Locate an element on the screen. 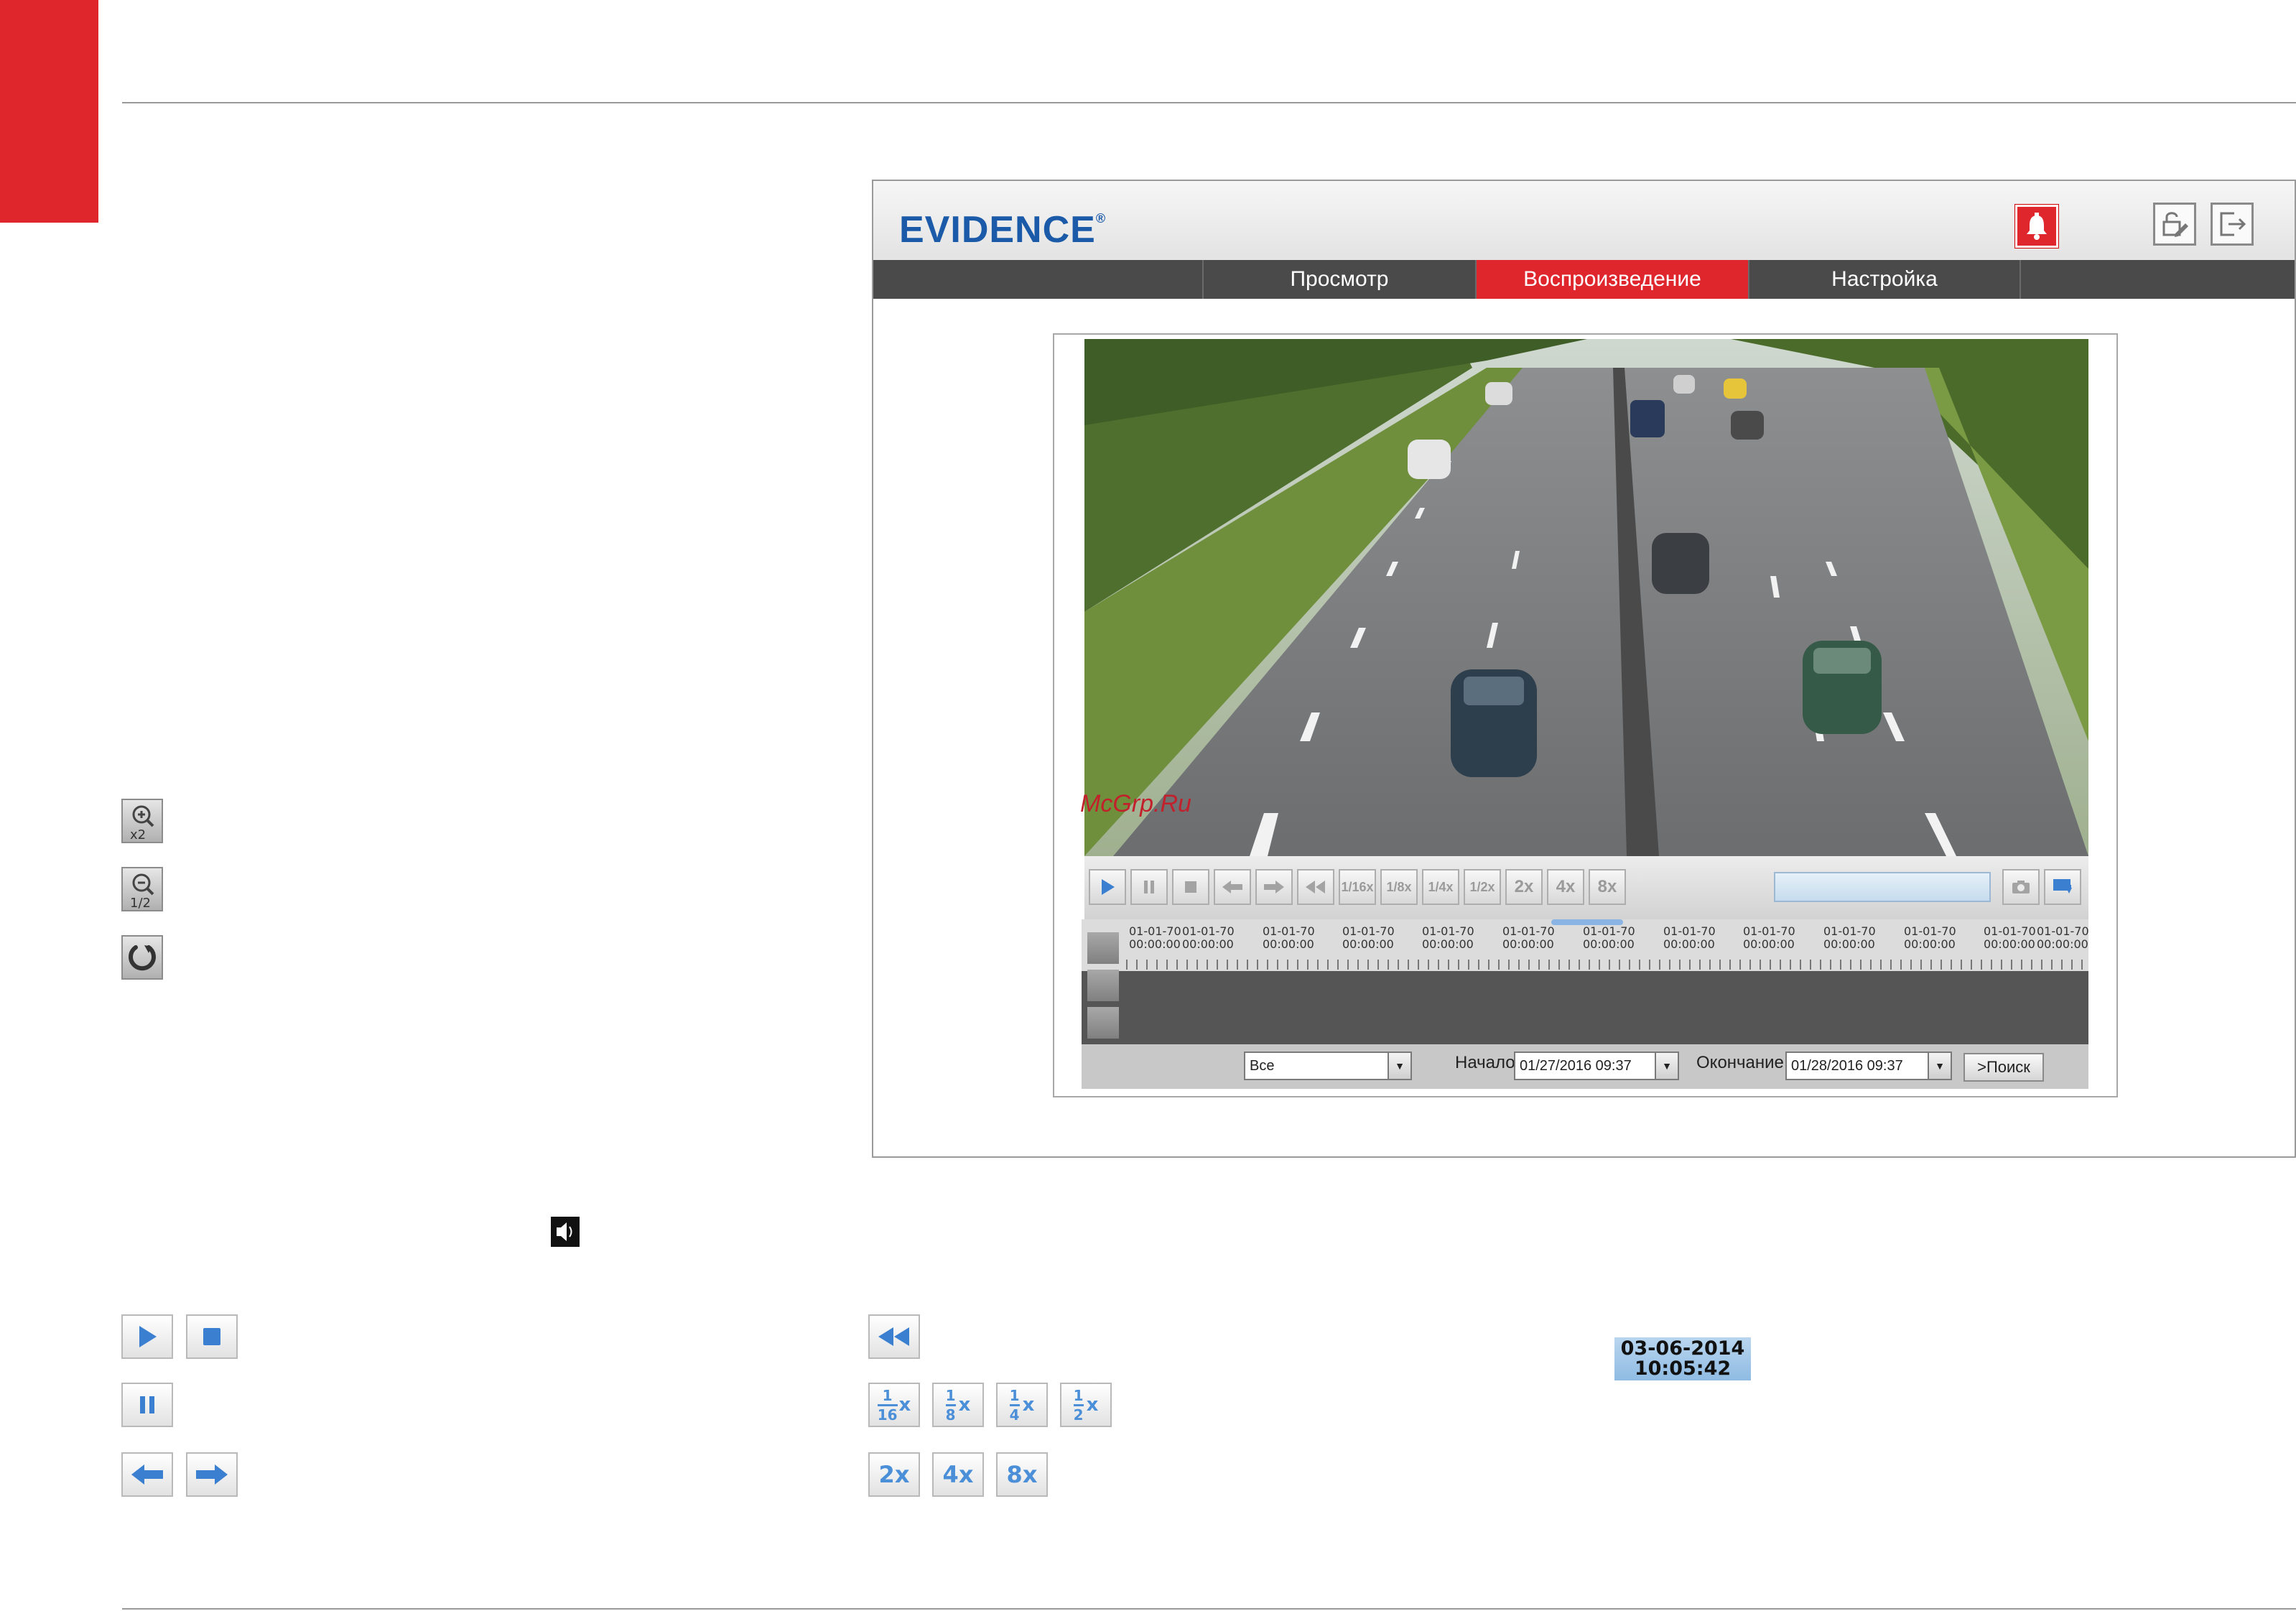 The image size is (2296, 1611). speaker-icon is located at coordinates (566, 1232).